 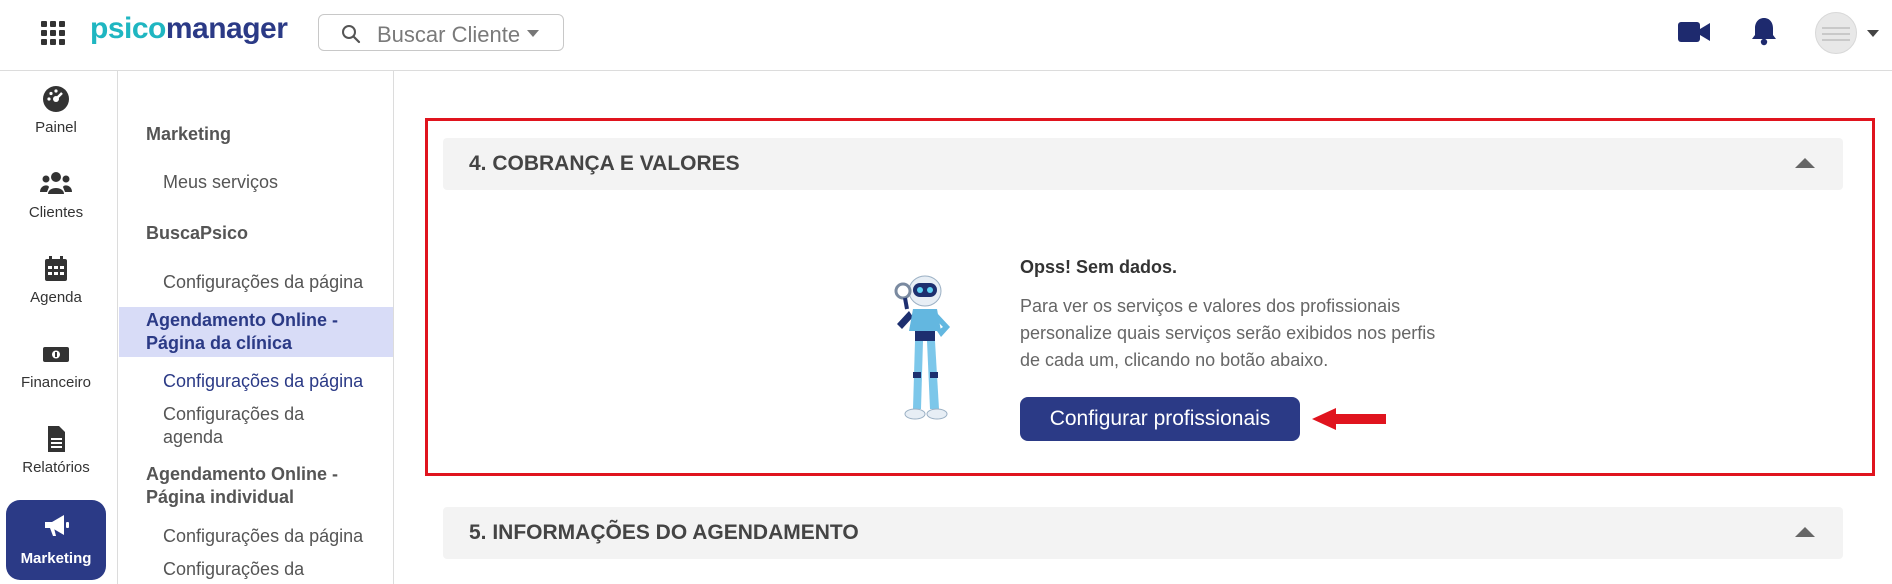 What do you see at coordinates (946, 35) in the screenshot?
I see `top-bar: psicomanager Buscar Cliente` at bounding box center [946, 35].